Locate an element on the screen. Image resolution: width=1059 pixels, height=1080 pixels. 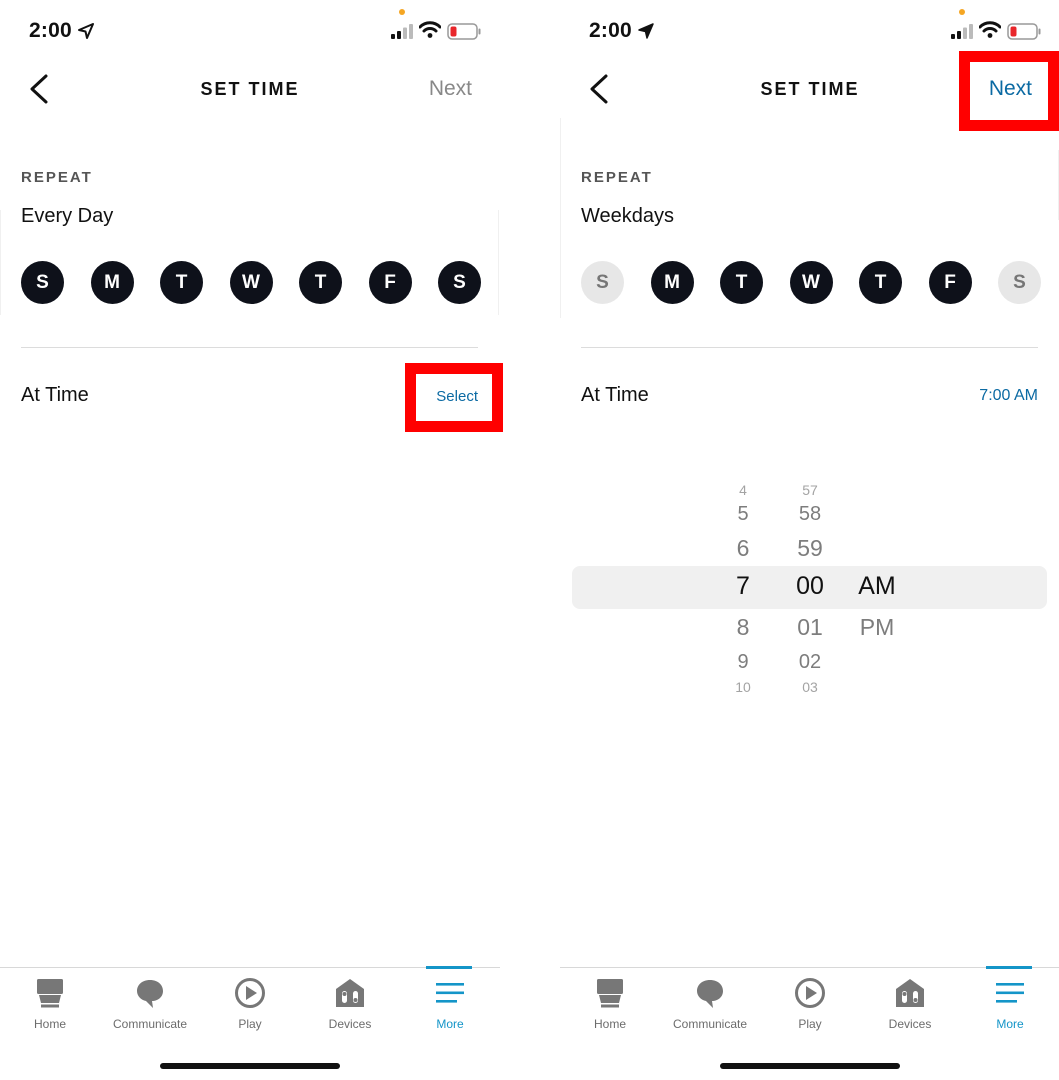
period-option: PM is located at coordinates (877, 627).